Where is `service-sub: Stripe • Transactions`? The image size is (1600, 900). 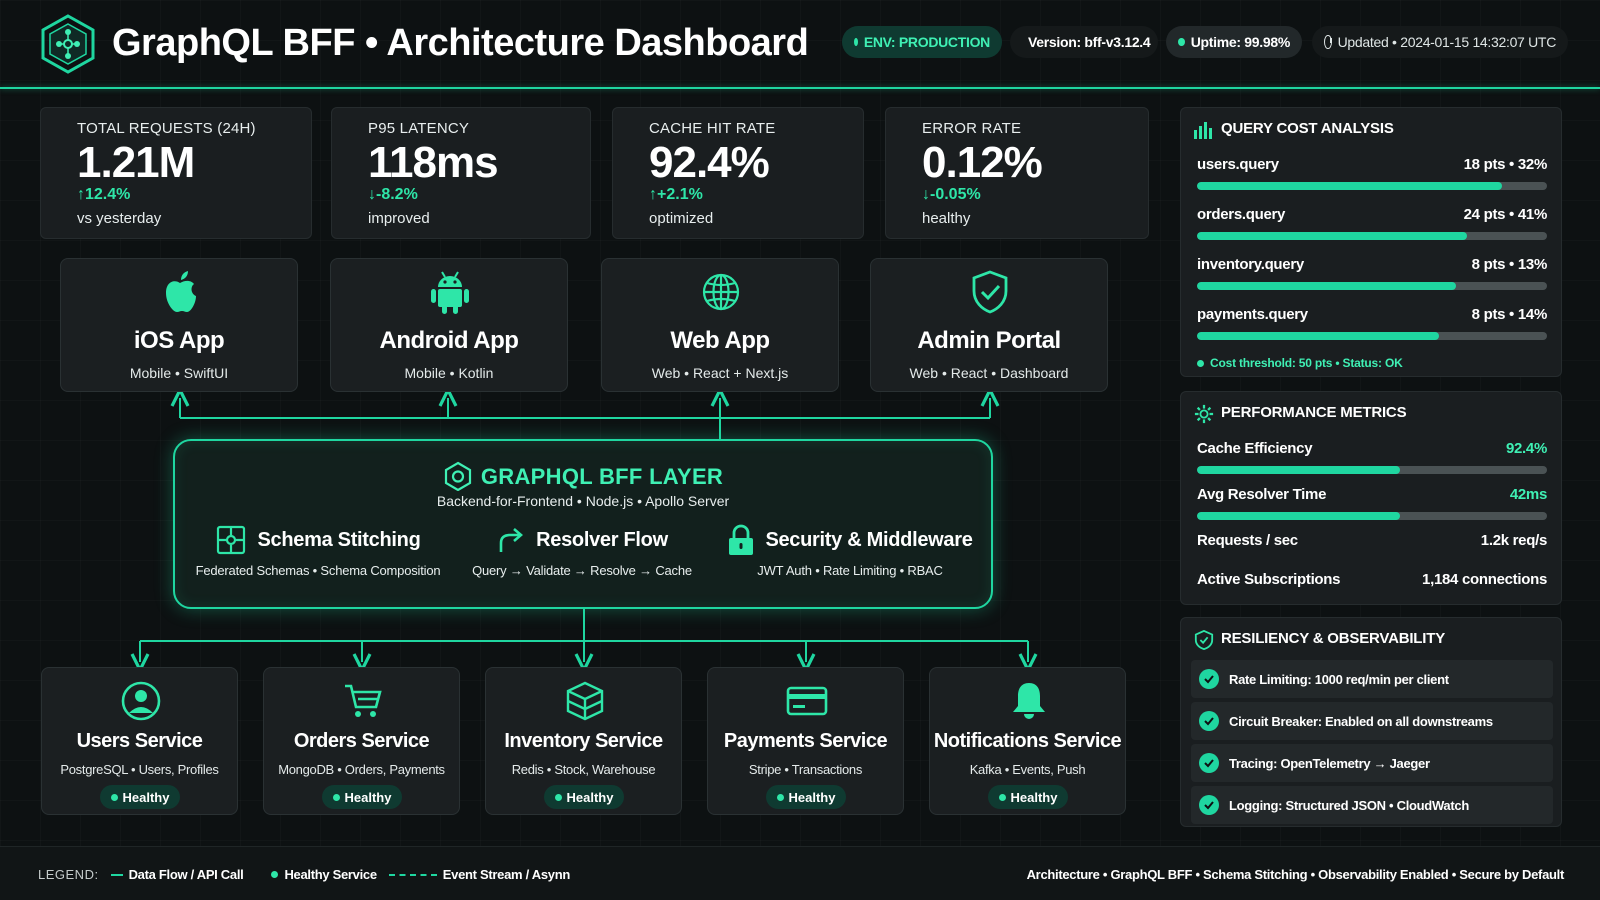 service-sub: Stripe • Transactions is located at coordinates (805, 769).